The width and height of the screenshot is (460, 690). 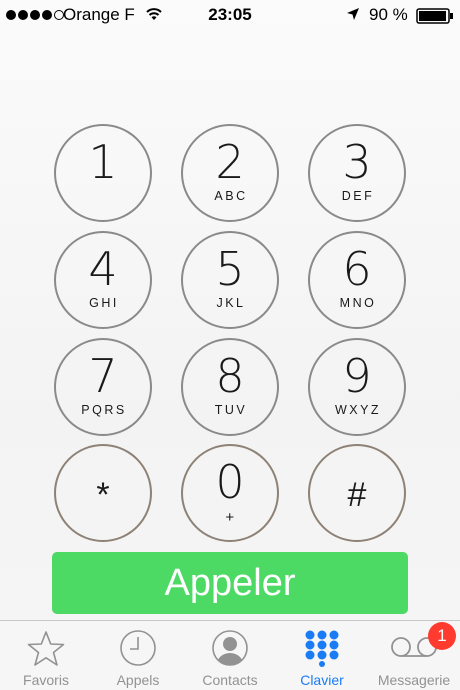 I want to click on tab-recents: Appels, so click(x=138, y=655).